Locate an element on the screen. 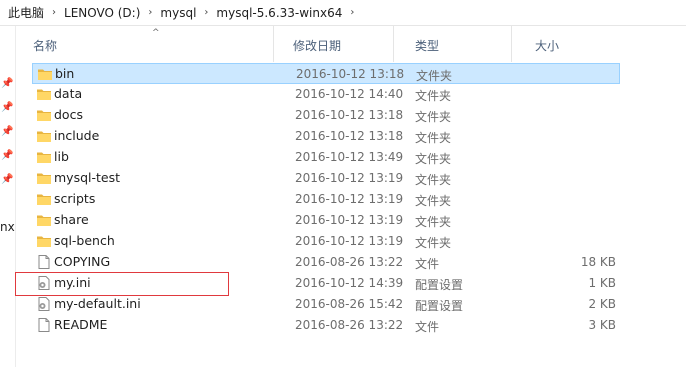 This screenshot has width=686, height=367. column-size: 大小 is located at coordinates (562, 44).